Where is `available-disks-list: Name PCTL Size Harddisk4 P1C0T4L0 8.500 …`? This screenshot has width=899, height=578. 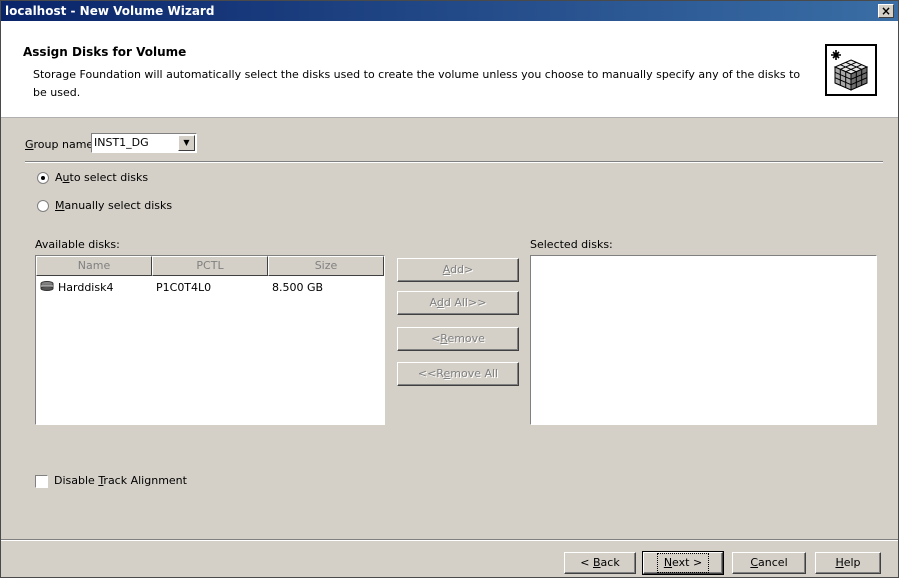
available-disks-list: Name PCTL Size Harddisk4 P1C0T4L0 8.500 … is located at coordinates (210, 340).